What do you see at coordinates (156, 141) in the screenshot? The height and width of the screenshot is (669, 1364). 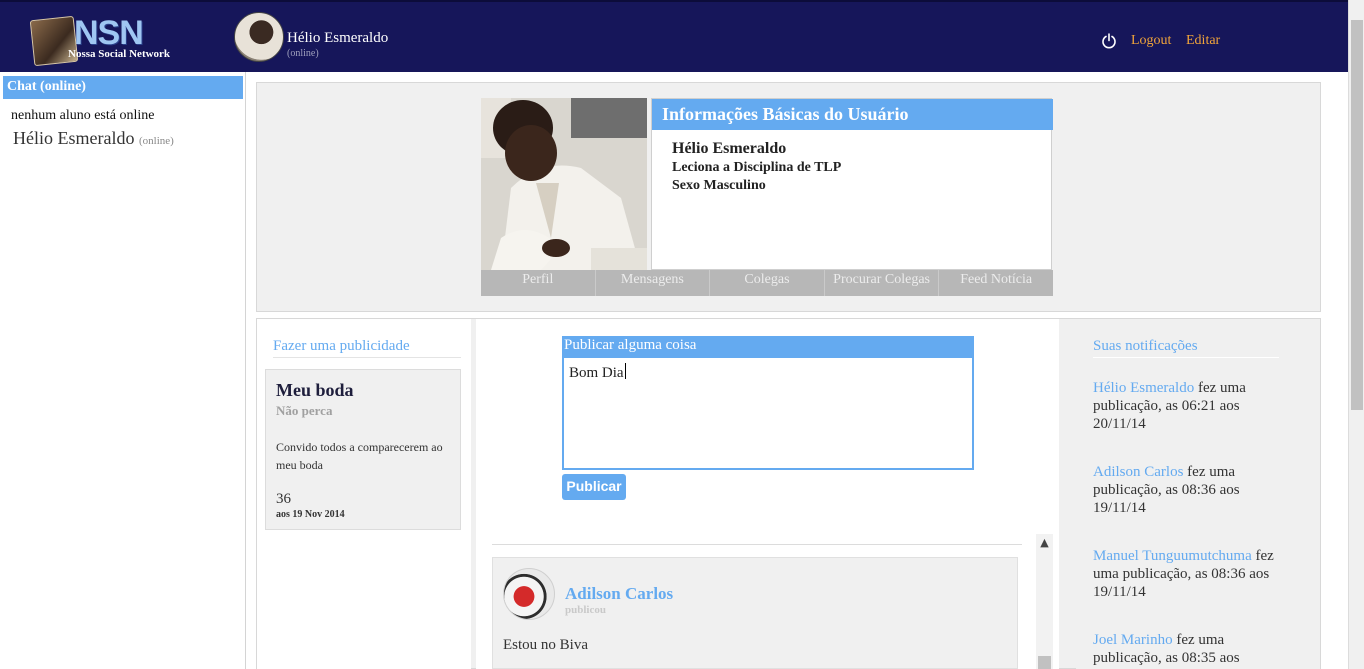 I see `chat-user-status: (online)` at bounding box center [156, 141].